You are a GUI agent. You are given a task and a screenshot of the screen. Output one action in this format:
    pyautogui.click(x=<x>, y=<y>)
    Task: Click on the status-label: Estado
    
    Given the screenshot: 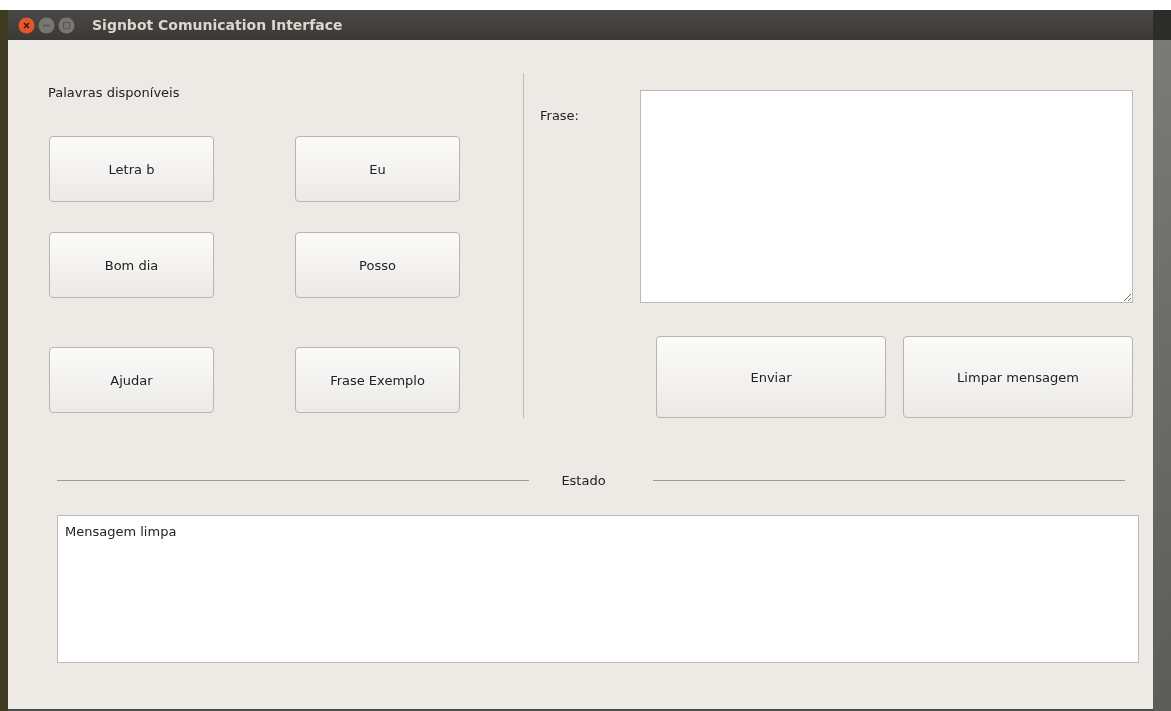 What is the action you would take?
    pyautogui.click(x=583, y=480)
    